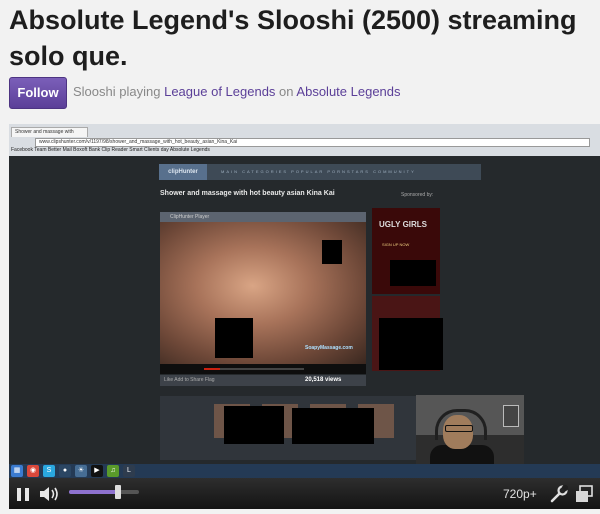 This screenshot has width=600, height=514. I want to click on playing-text: playing, so click(140, 91).